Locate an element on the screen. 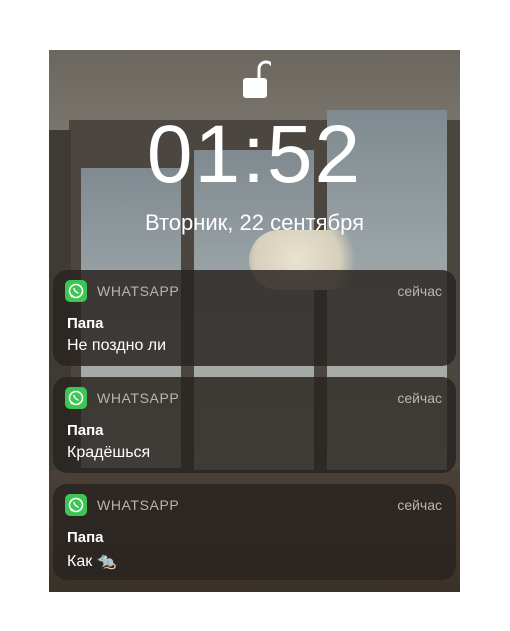  notification-message: Как 🐀 is located at coordinates (92, 561).